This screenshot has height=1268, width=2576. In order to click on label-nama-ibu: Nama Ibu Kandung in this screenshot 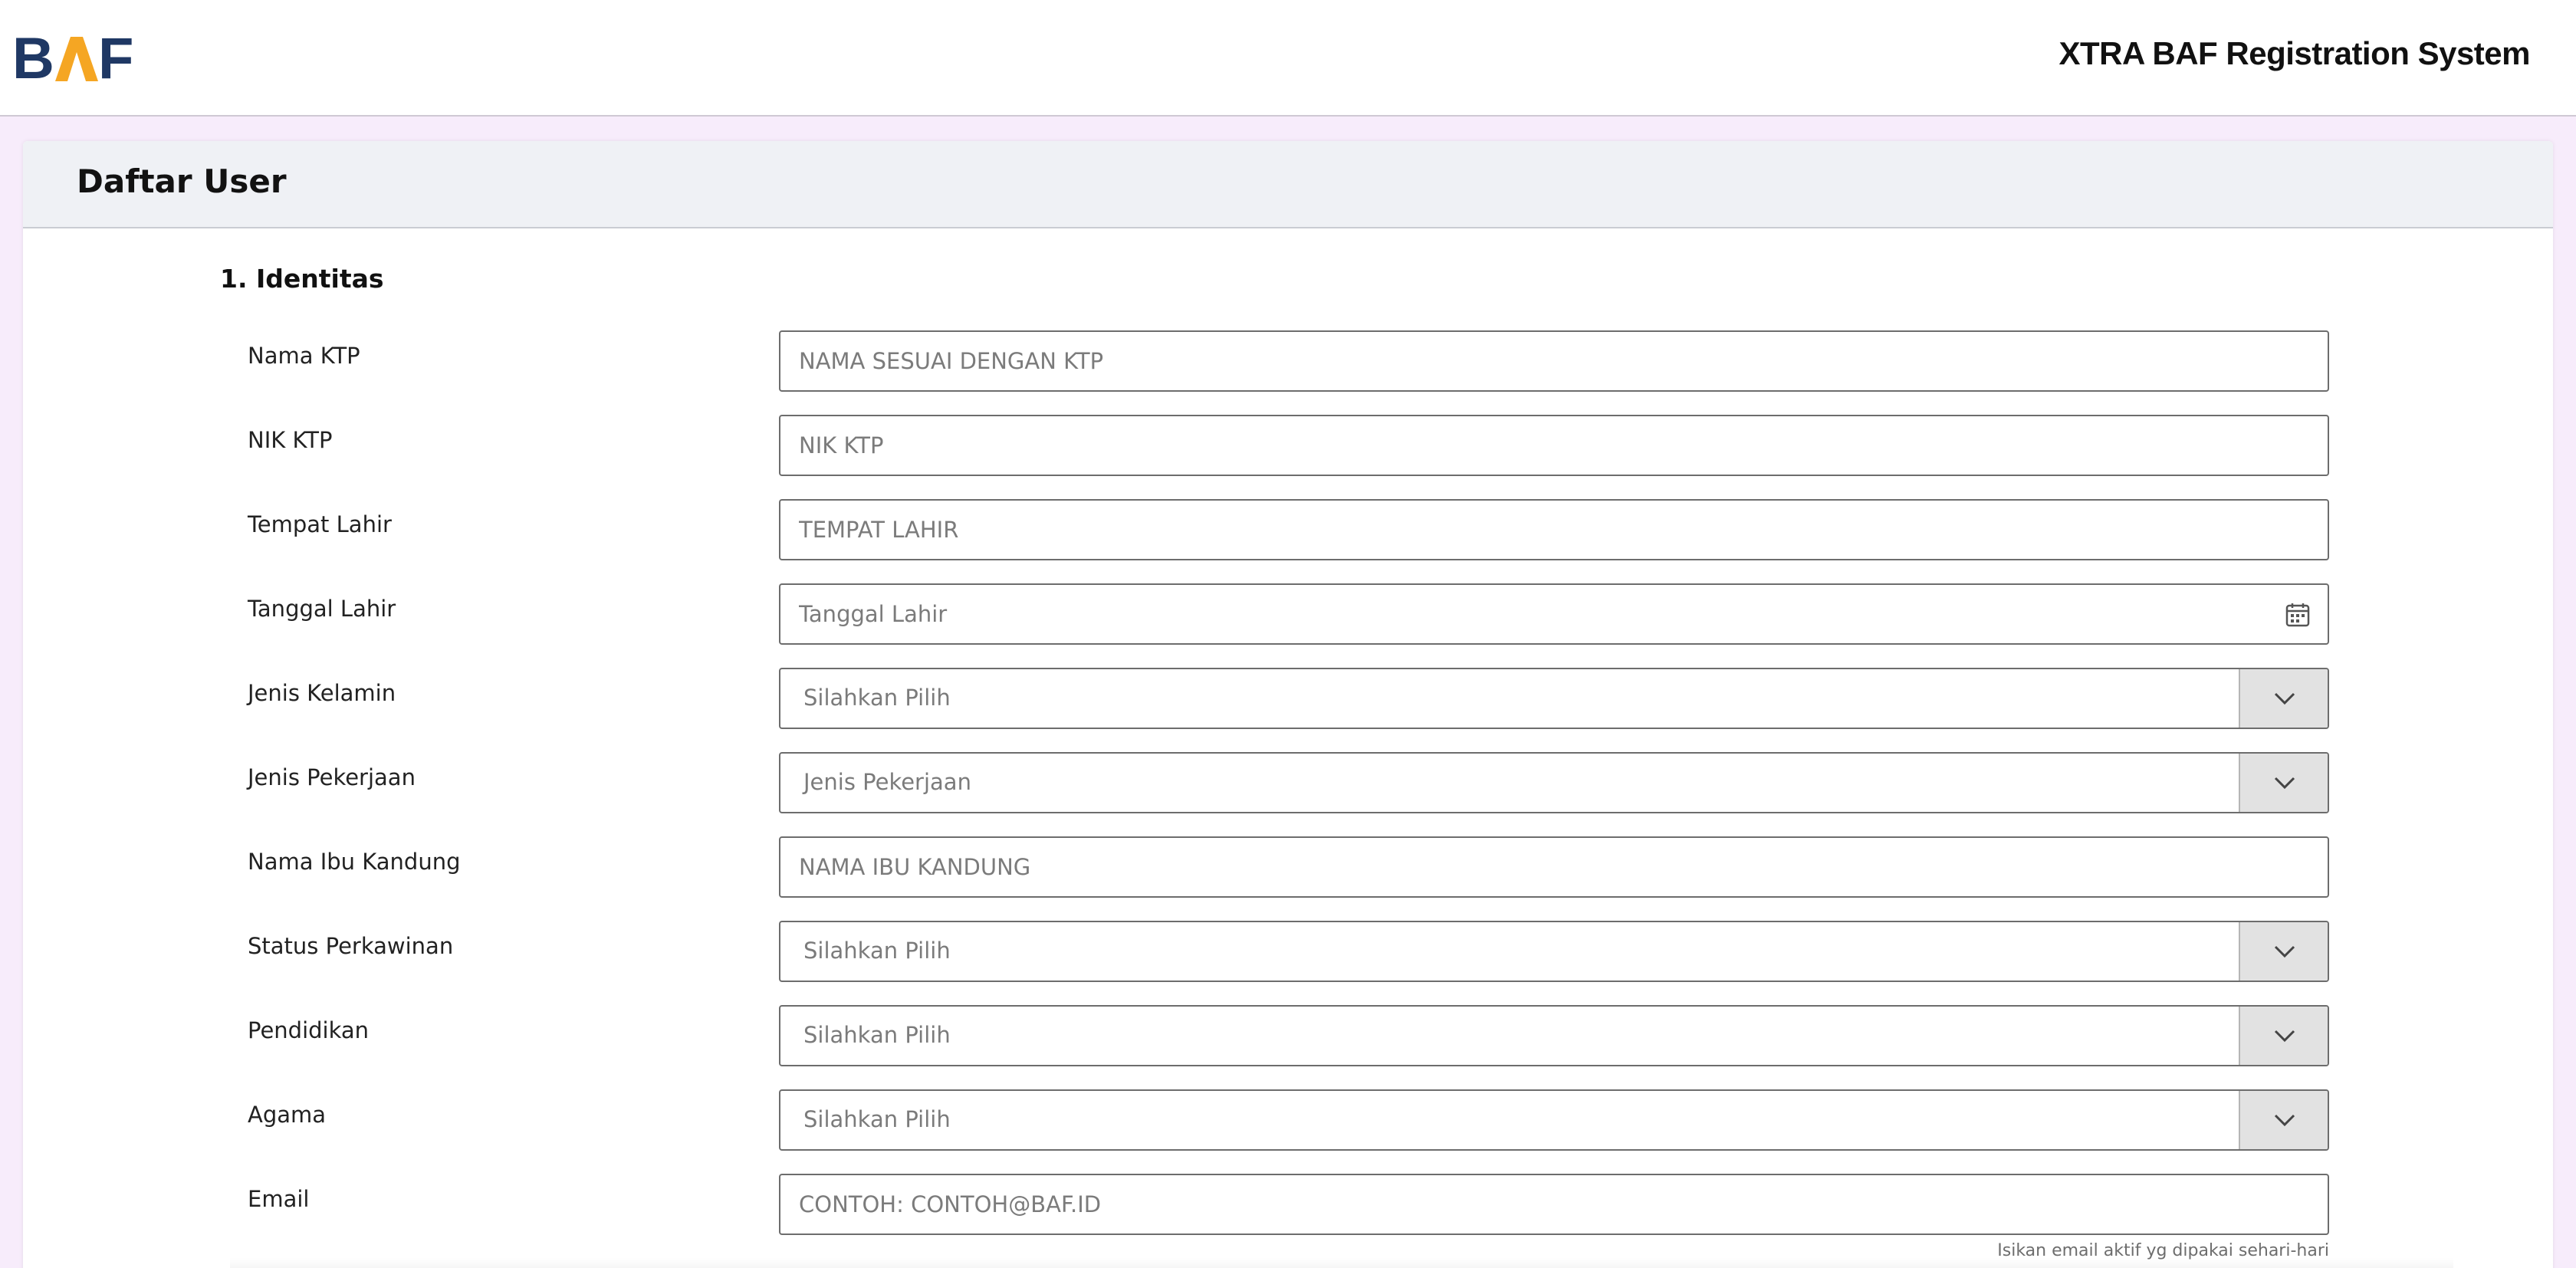, I will do `click(355, 862)`.